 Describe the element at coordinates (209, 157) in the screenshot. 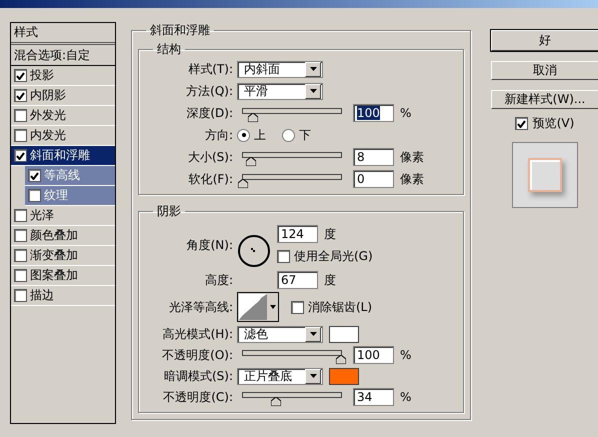

I see `field-label: 大小(S):` at that location.